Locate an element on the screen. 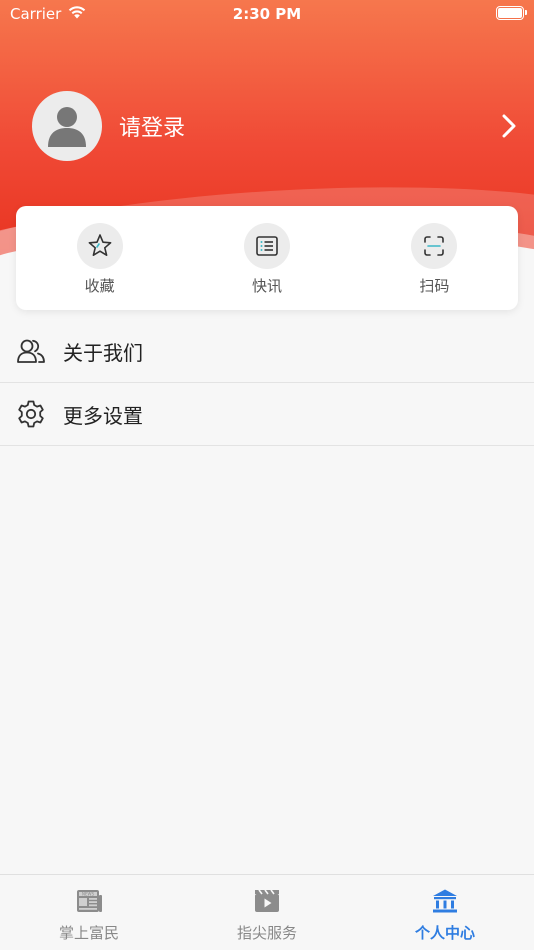  tab-home: NEWS 掌上富民 is located at coordinates (89, 912).